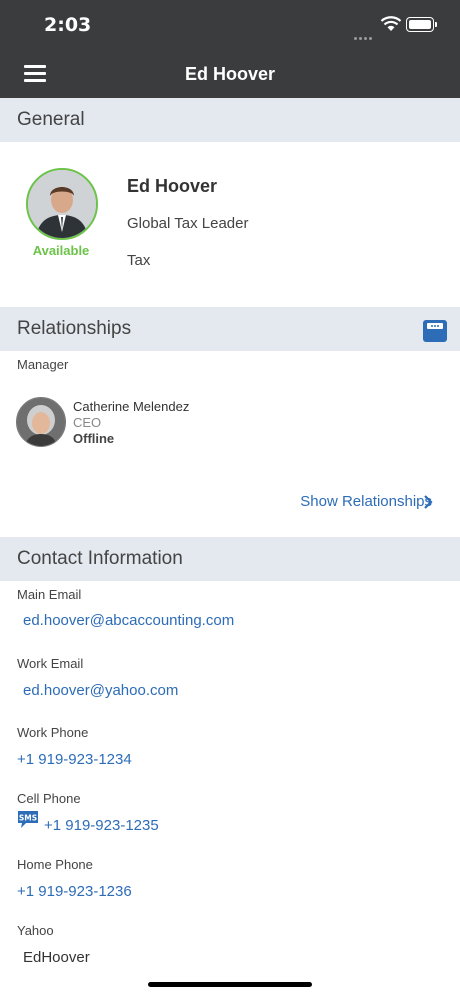 This screenshot has width=460, height=996. What do you see at coordinates (100, 558) in the screenshot?
I see `contact-header-label: Contact Information` at bounding box center [100, 558].